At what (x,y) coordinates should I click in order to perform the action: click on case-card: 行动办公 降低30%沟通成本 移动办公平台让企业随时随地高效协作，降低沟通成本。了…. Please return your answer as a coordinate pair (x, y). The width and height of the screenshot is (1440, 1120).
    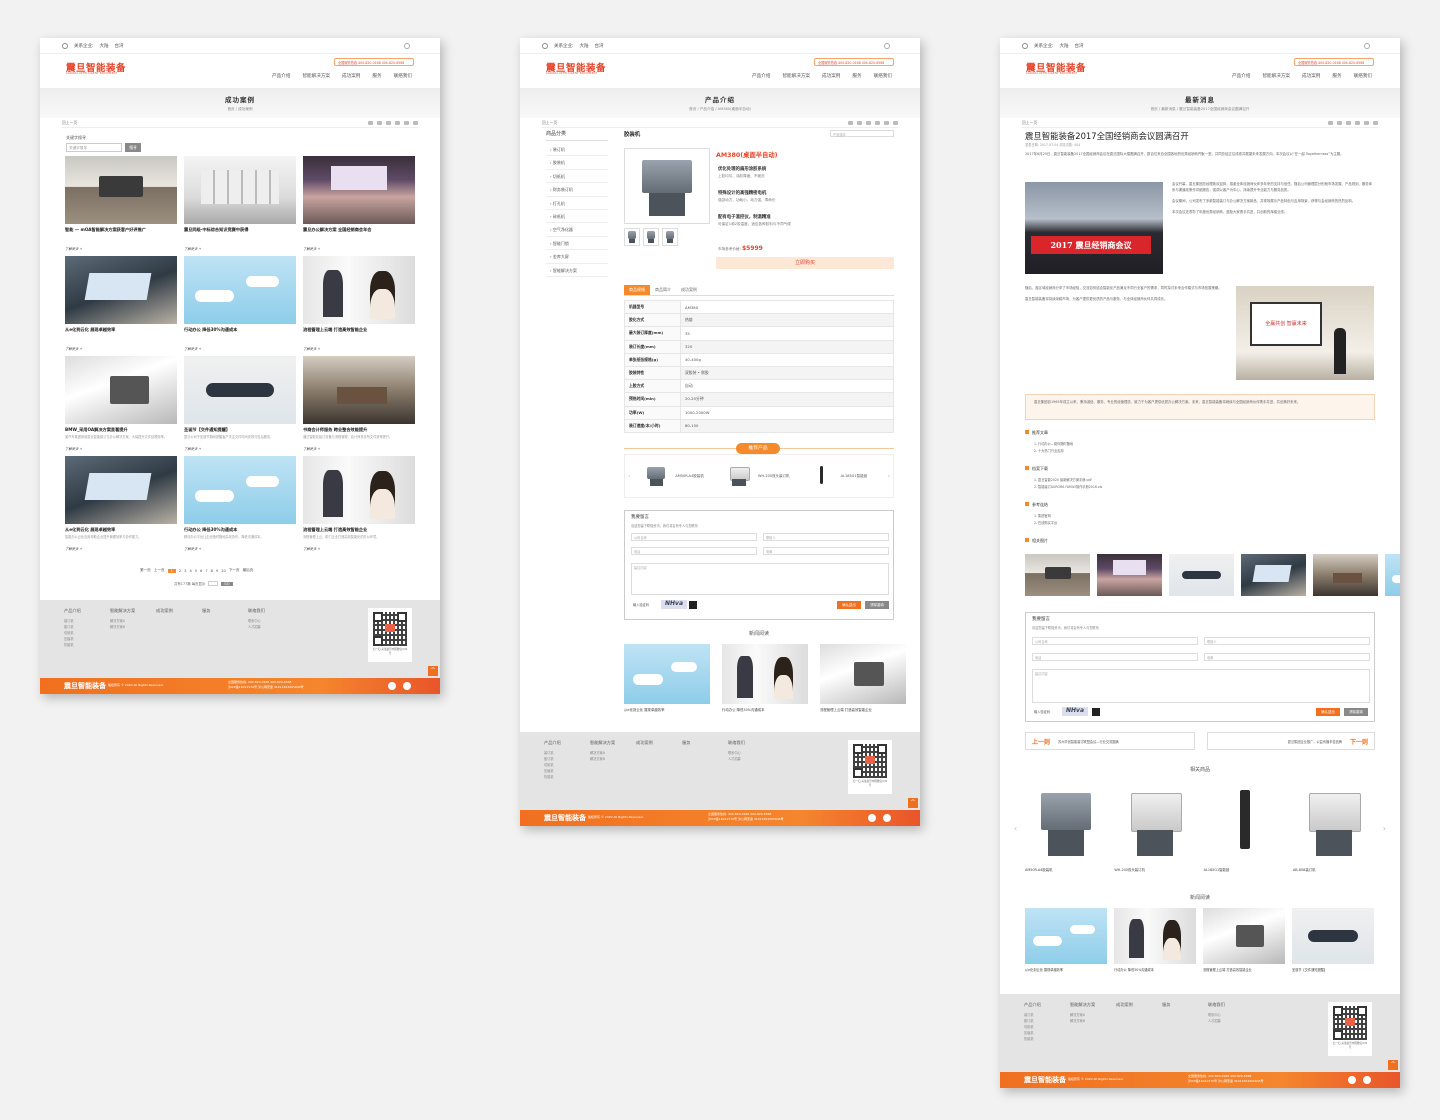
    Looking at the image, I should click on (240, 503).